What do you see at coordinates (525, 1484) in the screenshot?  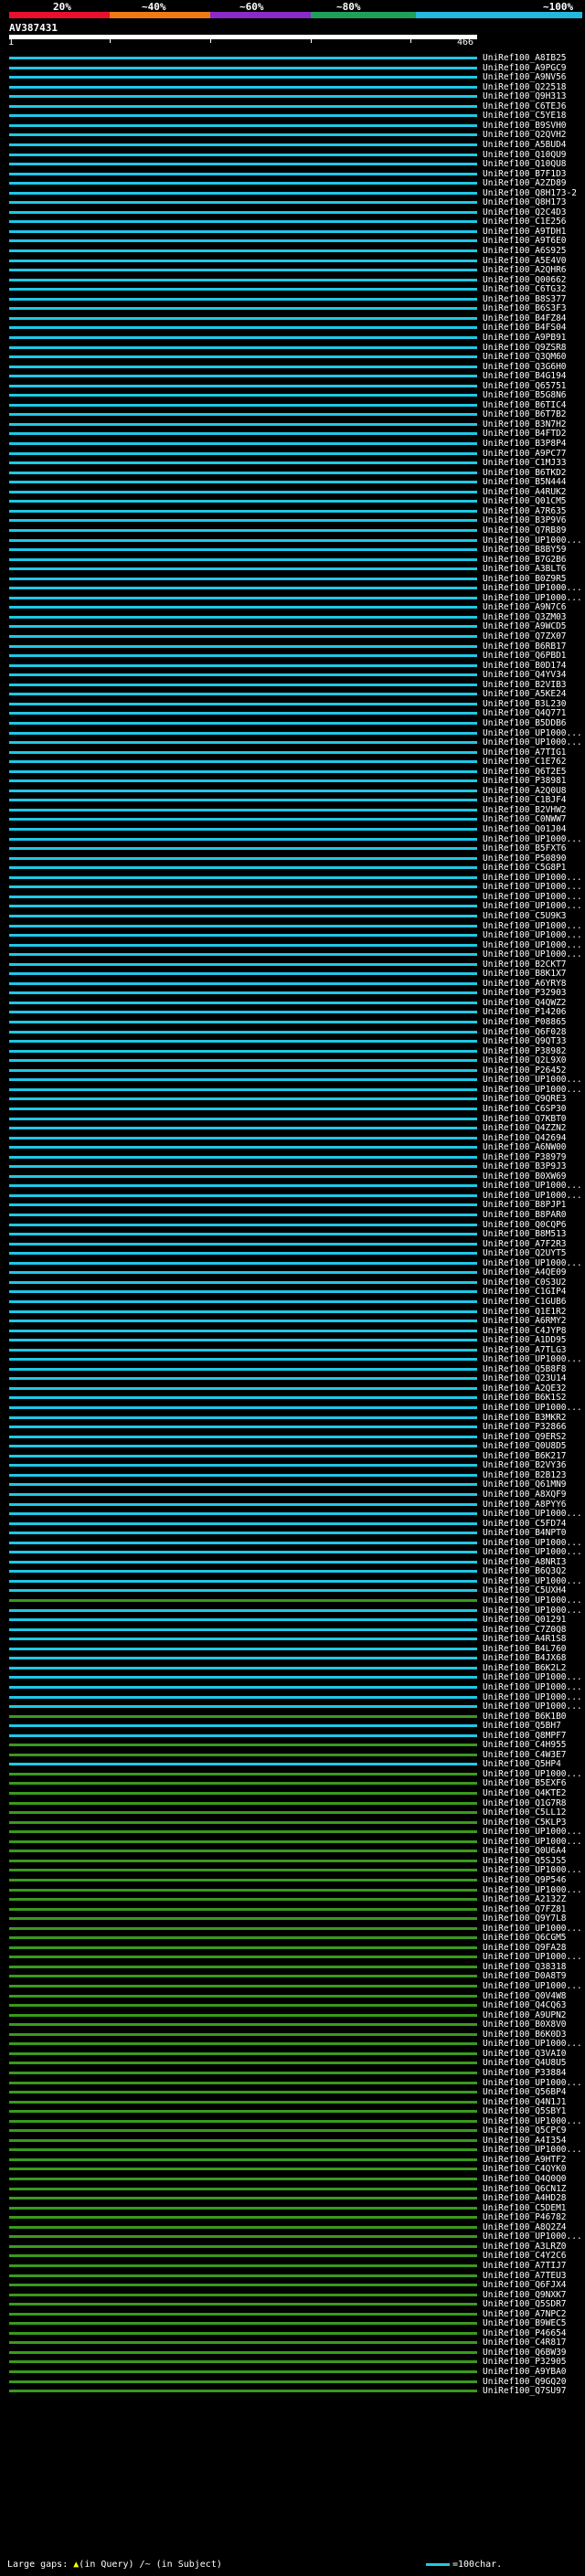 I see `hit-label: UniRef100_Q61MN9` at bounding box center [525, 1484].